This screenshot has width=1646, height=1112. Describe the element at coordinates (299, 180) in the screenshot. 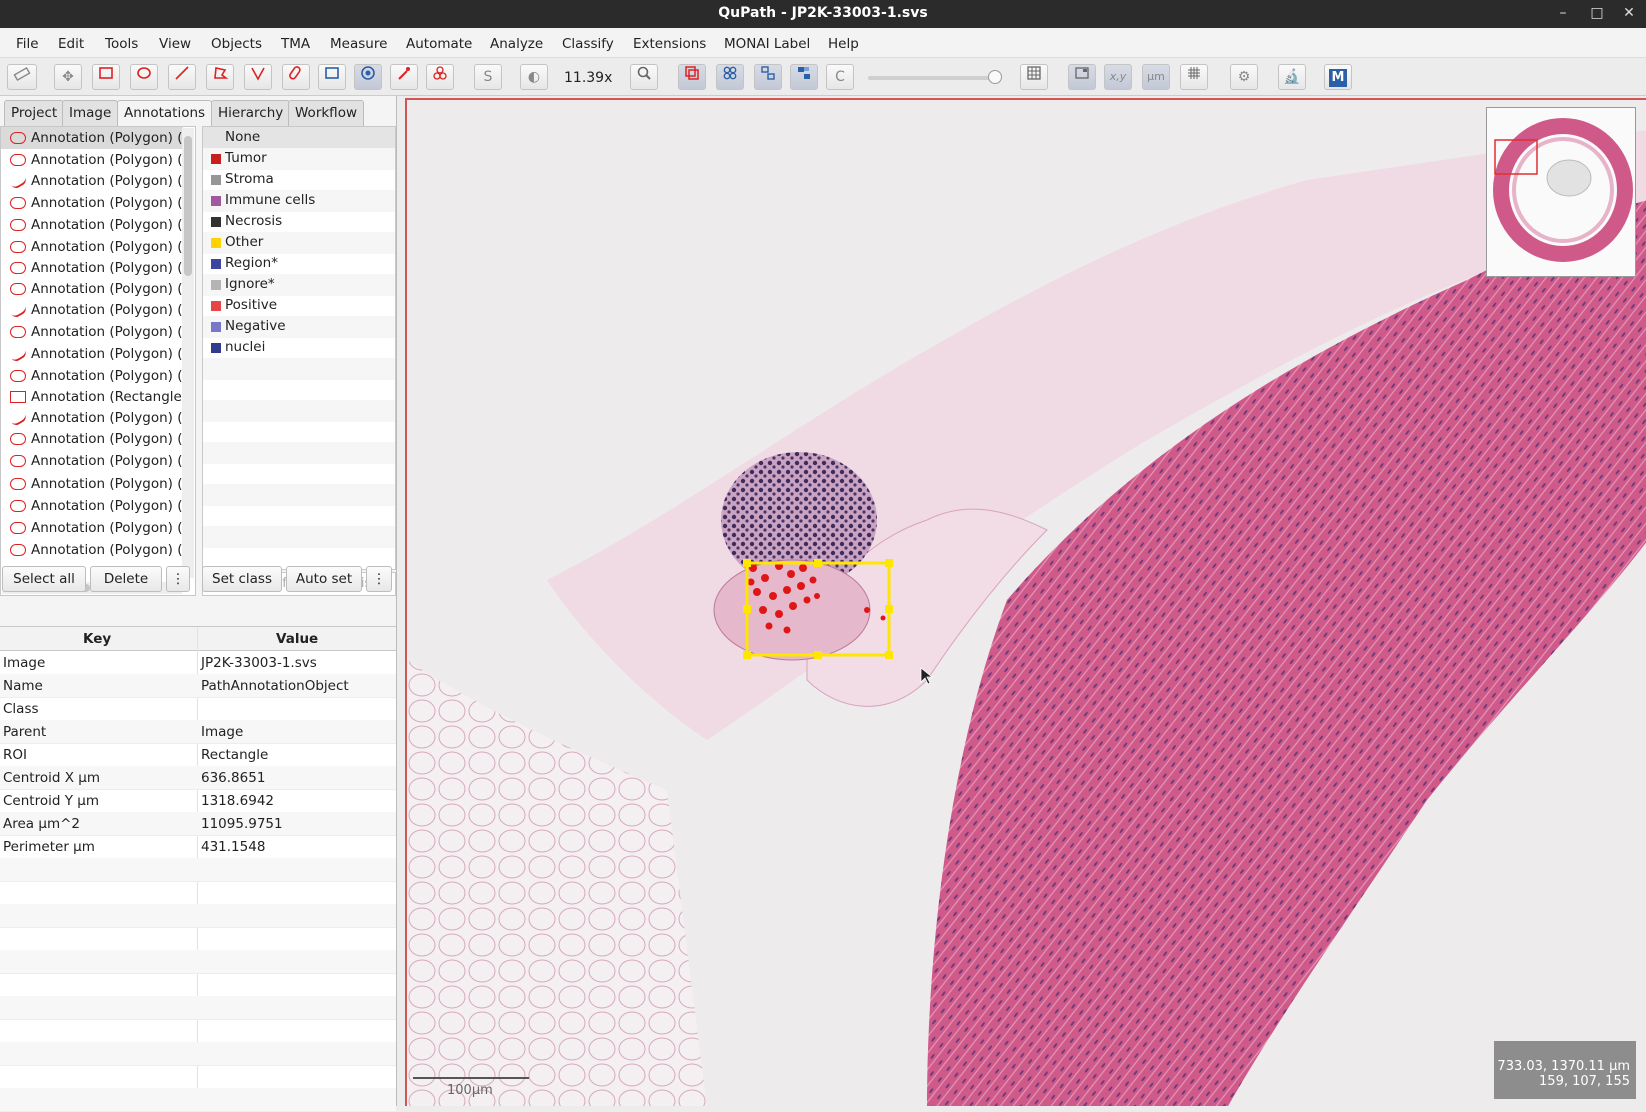

I see `class-item-stroma: Stroma` at that location.